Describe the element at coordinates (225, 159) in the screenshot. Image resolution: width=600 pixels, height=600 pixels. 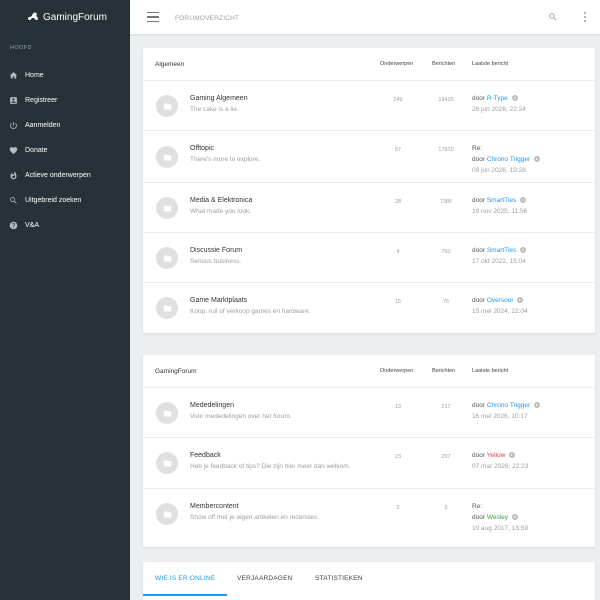
I see `forum-description: There's more to explore.` at that location.